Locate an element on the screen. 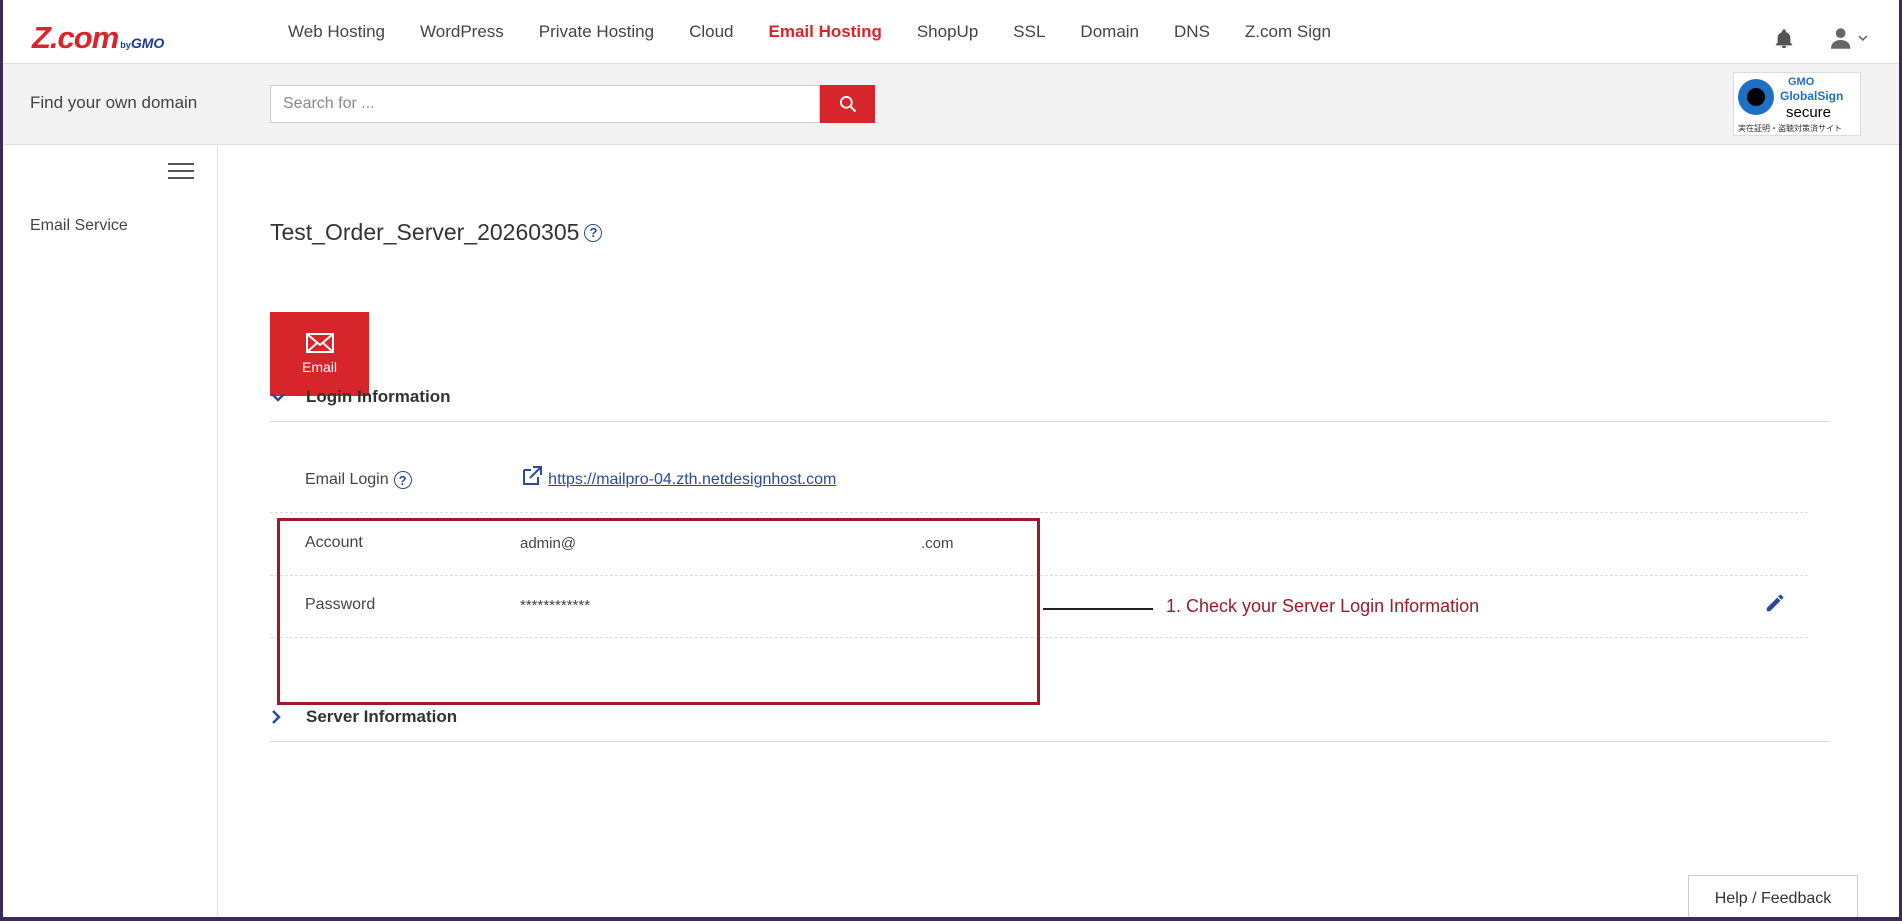 The height and width of the screenshot is (921, 1902). logo-text: Z.com is located at coordinates (75, 37).